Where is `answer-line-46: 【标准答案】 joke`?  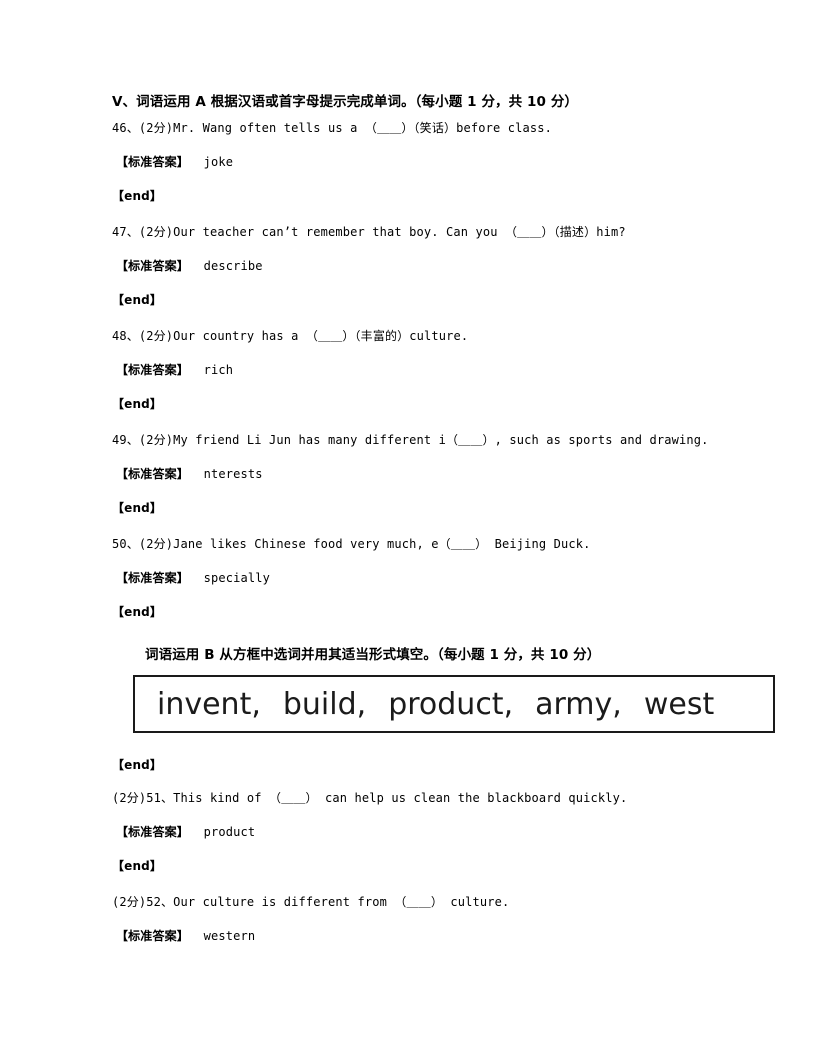 answer-line-46: 【标准答案】 joke is located at coordinates (448, 162).